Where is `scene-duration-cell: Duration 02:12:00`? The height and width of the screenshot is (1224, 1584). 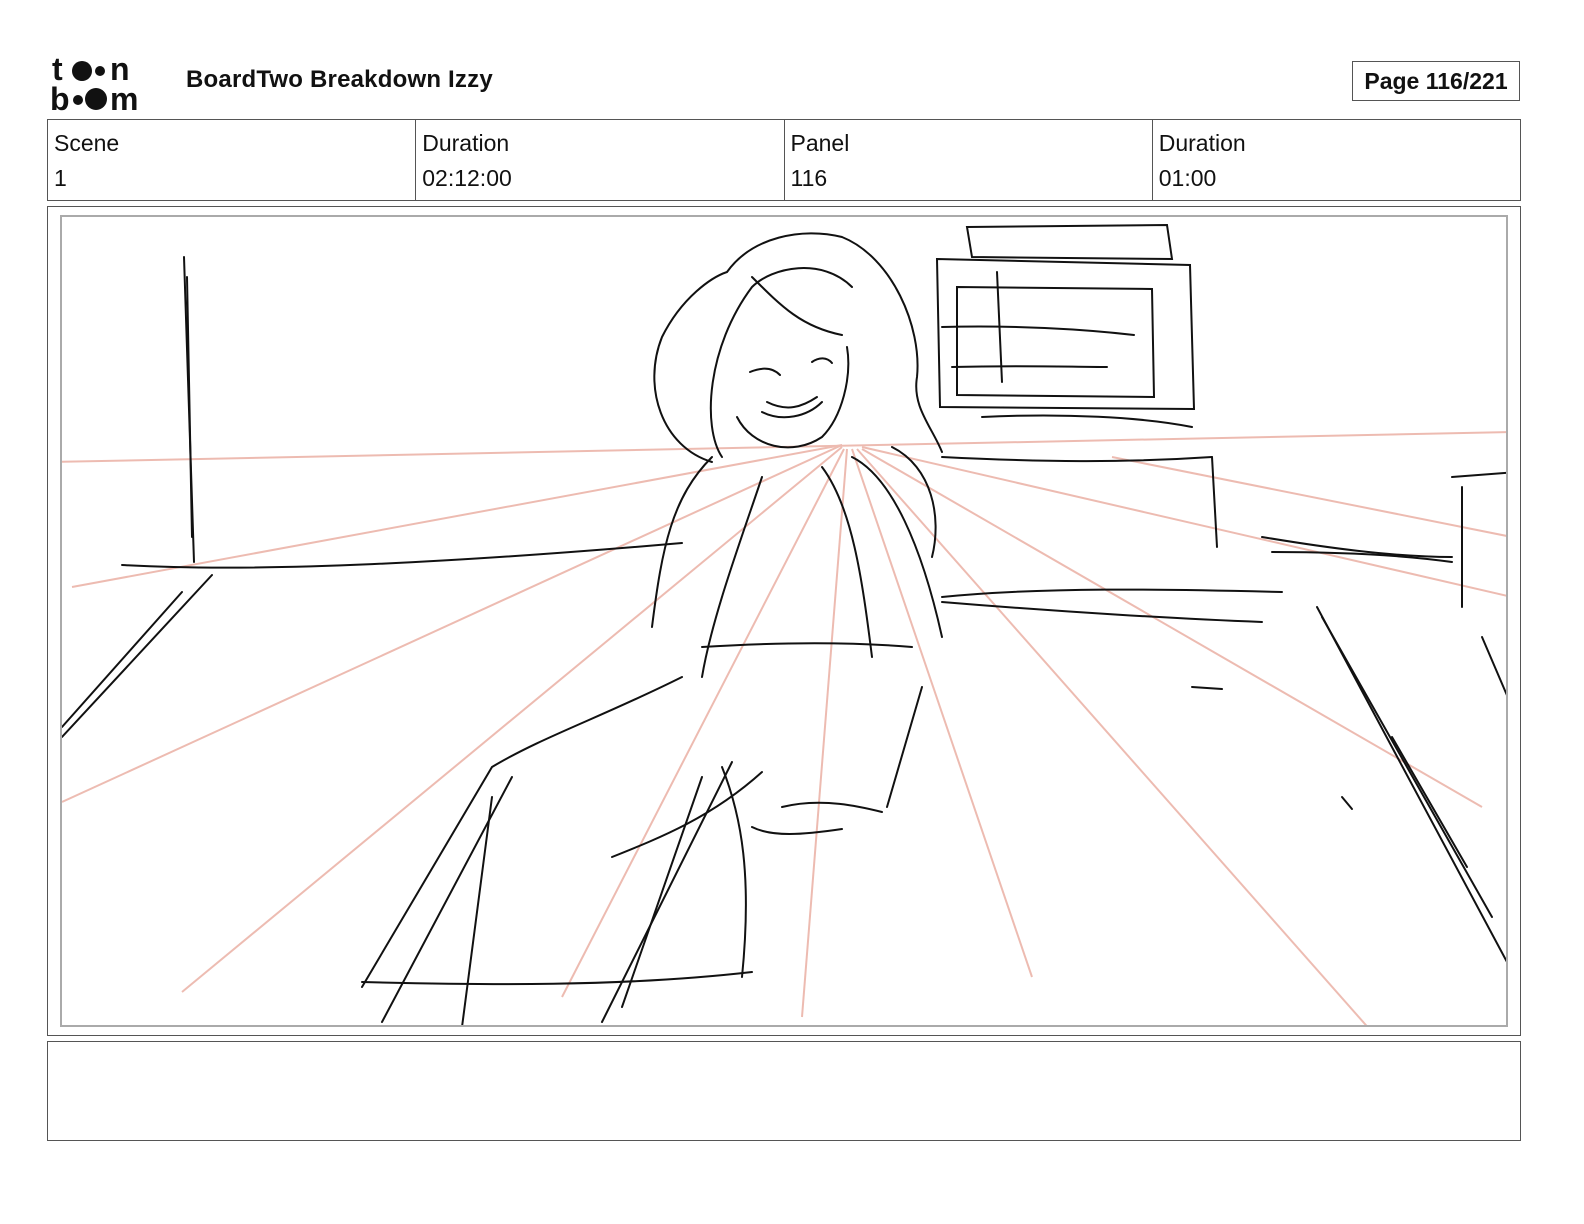 scene-duration-cell: Duration 02:12:00 is located at coordinates (600, 160).